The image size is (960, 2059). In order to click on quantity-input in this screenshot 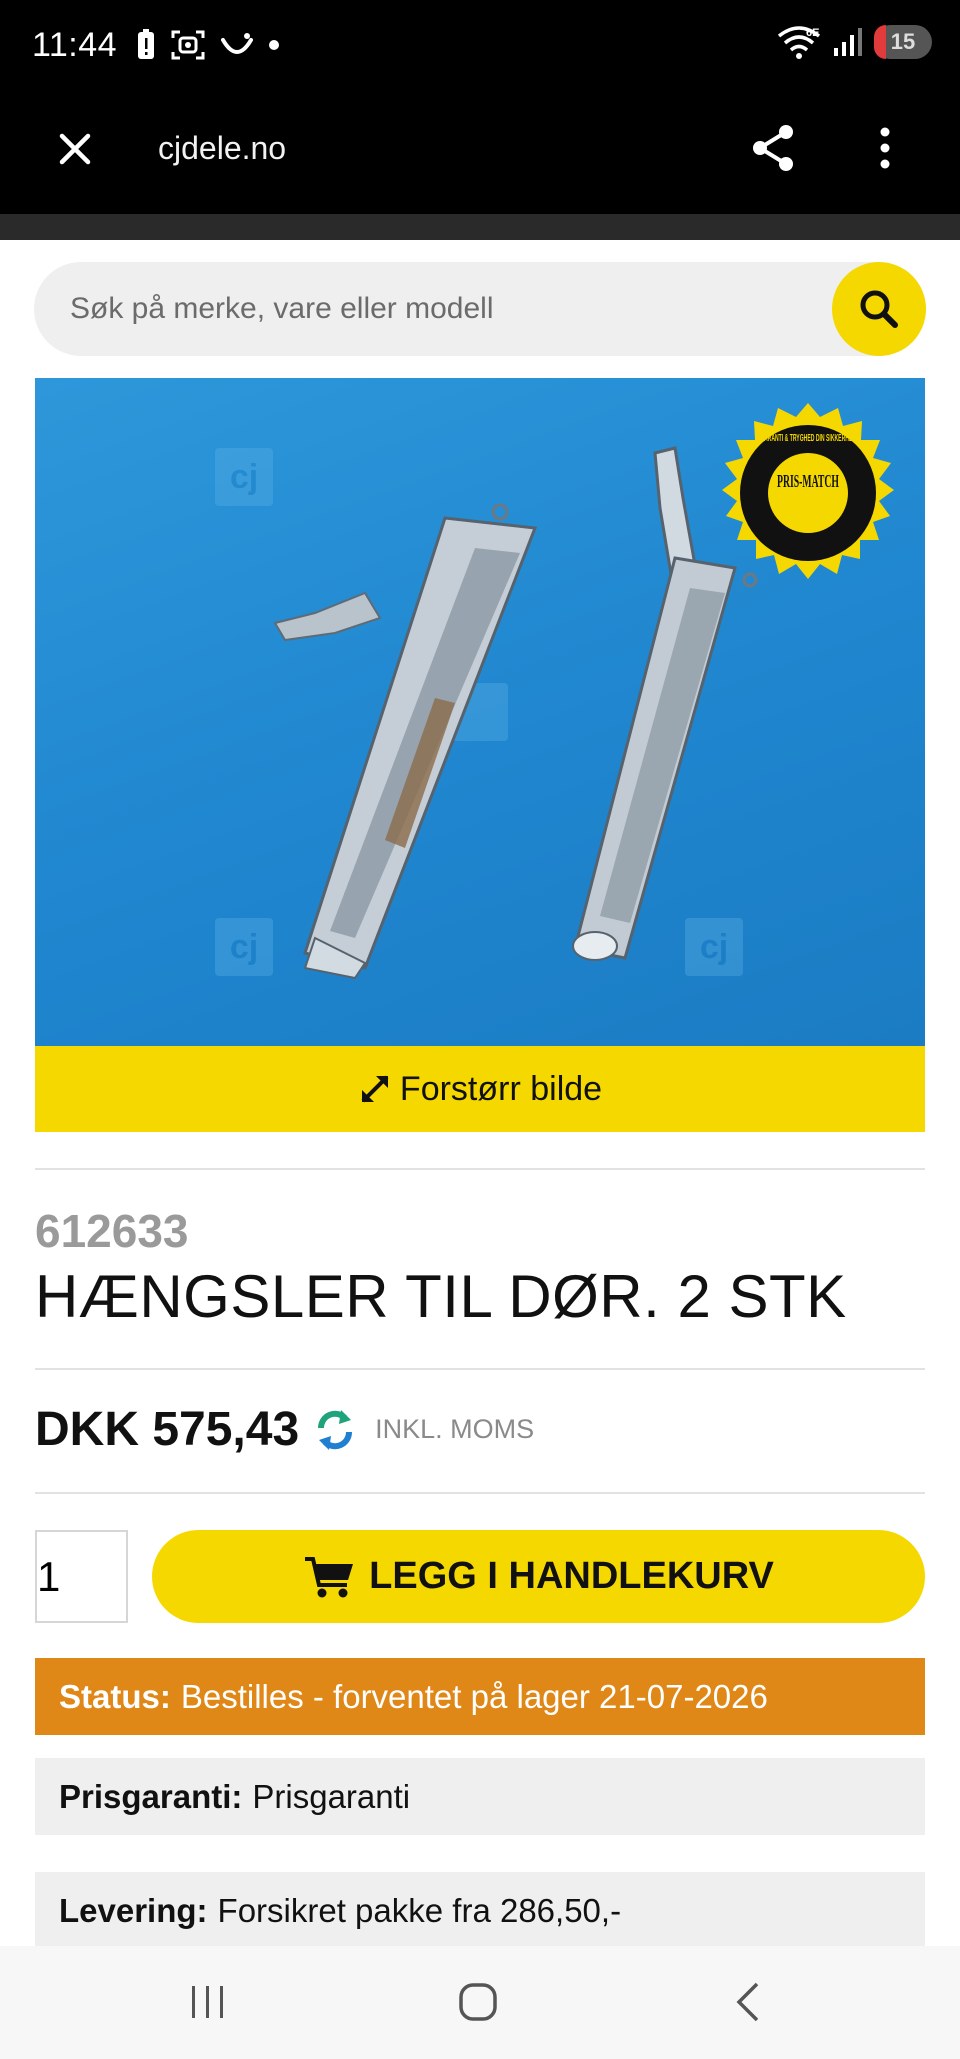, I will do `click(81, 1576)`.